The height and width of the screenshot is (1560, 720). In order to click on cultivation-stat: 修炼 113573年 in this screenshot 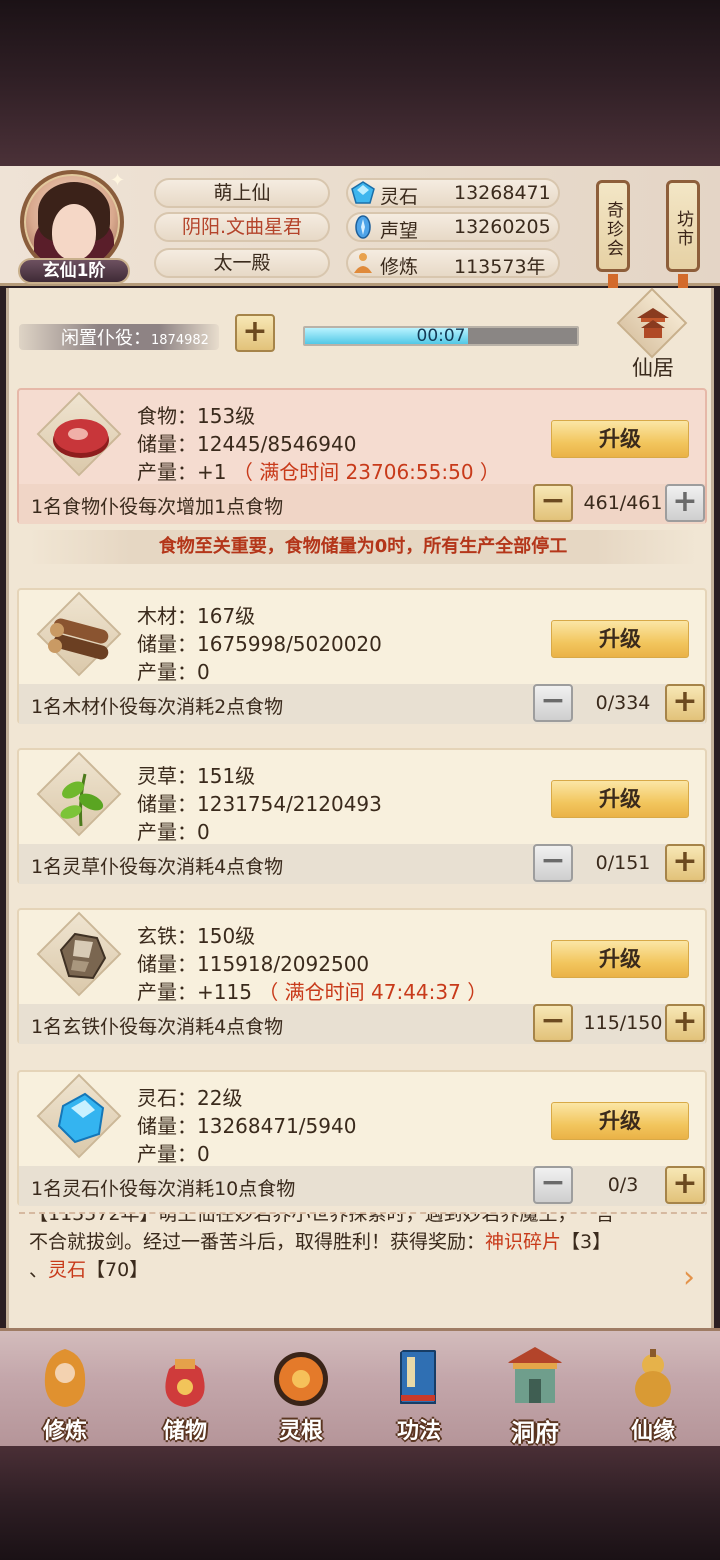, I will do `click(453, 263)`.